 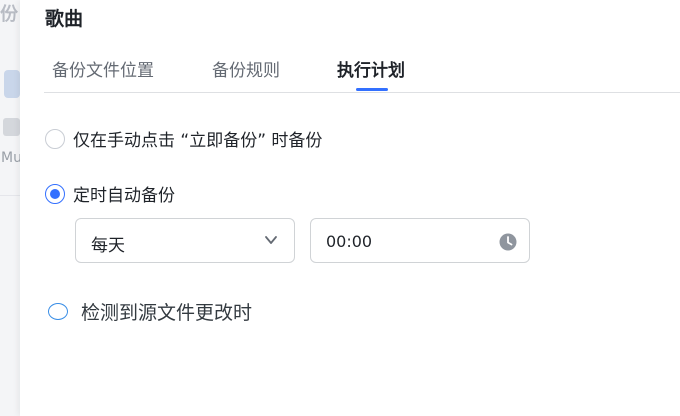 What do you see at coordinates (55, 193) in the screenshot?
I see `radio-scheduled-backup` at bounding box center [55, 193].